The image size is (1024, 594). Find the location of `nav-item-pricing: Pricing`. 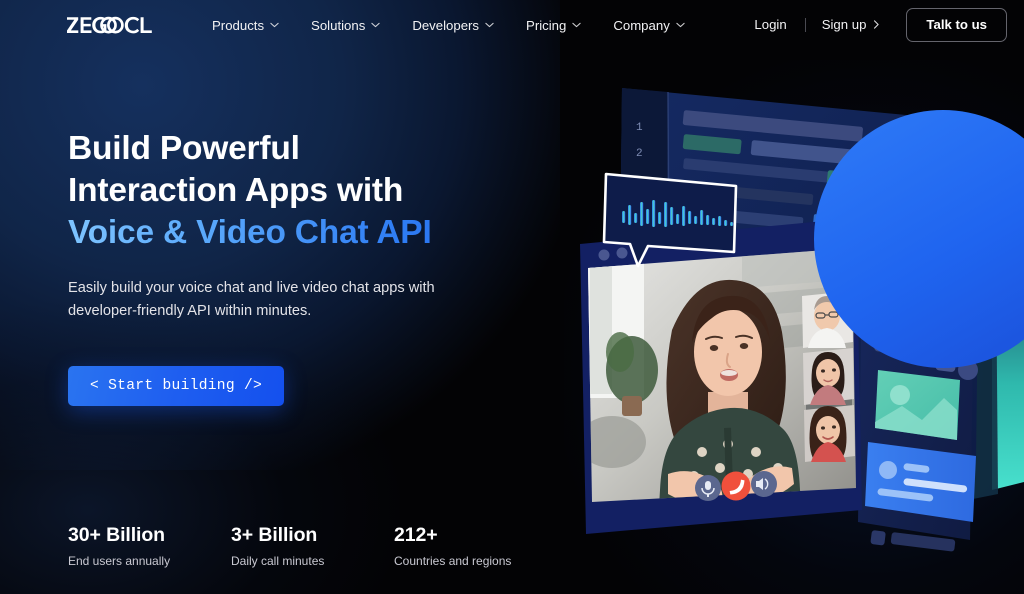

nav-item-pricing: Pricing is located at coordinates (553, 25).